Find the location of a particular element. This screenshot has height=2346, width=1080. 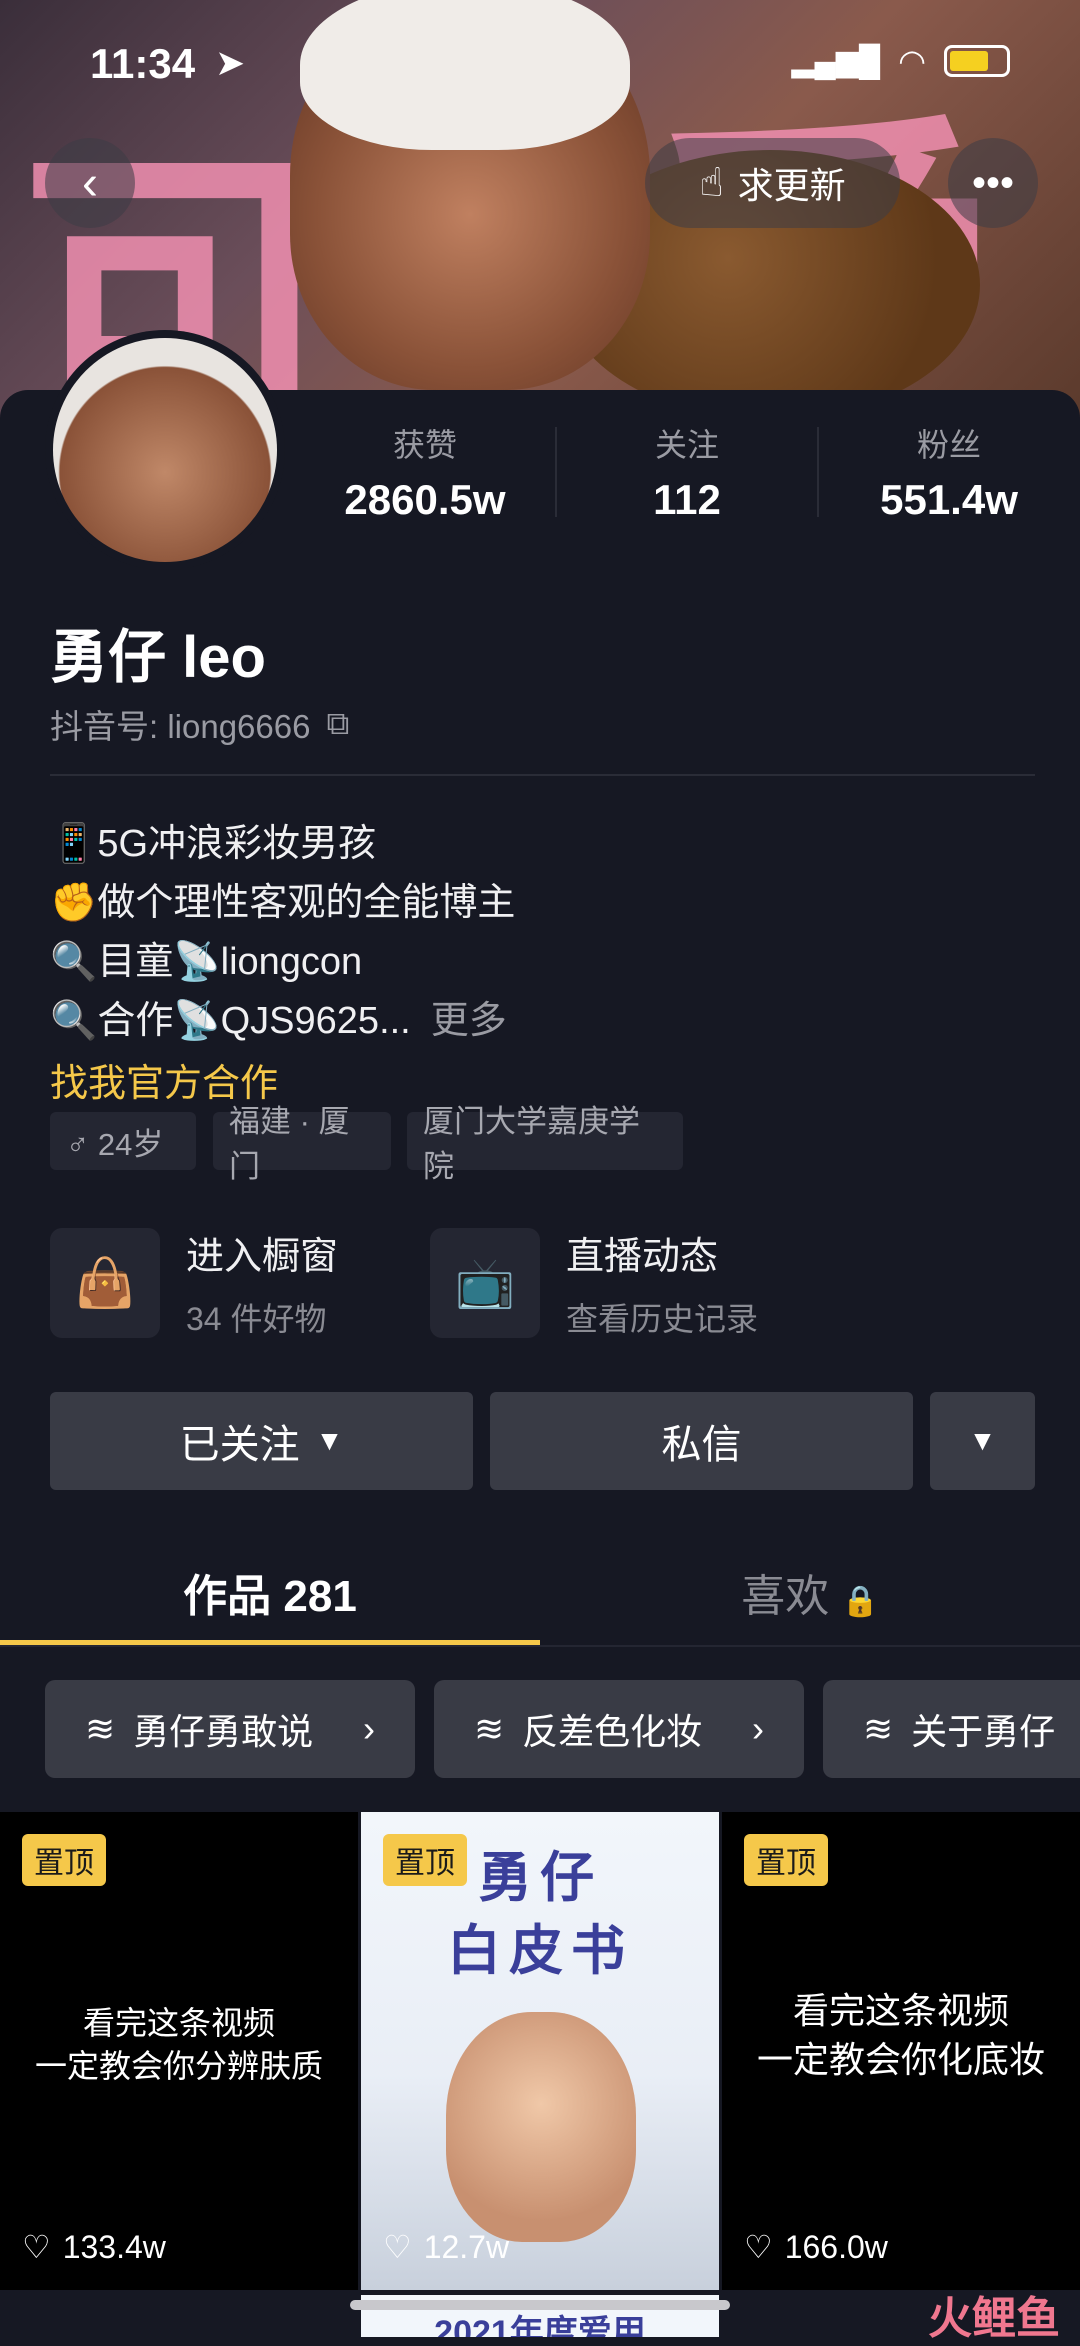

collection-label: 反差色化妆 is located at coordinates (612, 1731).